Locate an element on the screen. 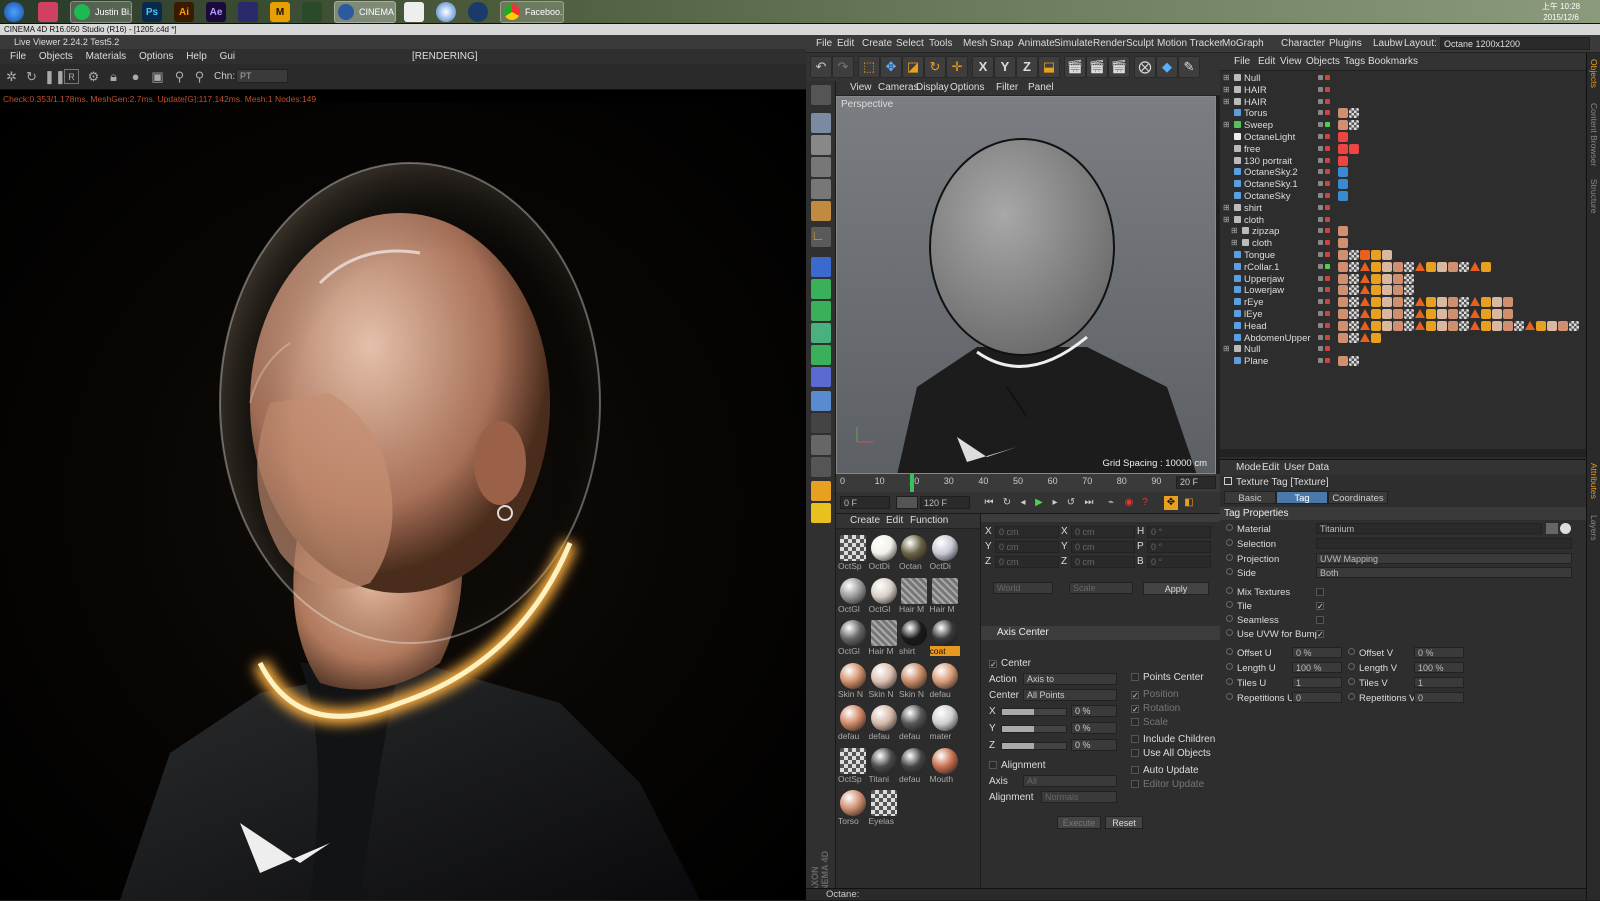  tab-objects: Objects is located at coordinates (1594, 73).